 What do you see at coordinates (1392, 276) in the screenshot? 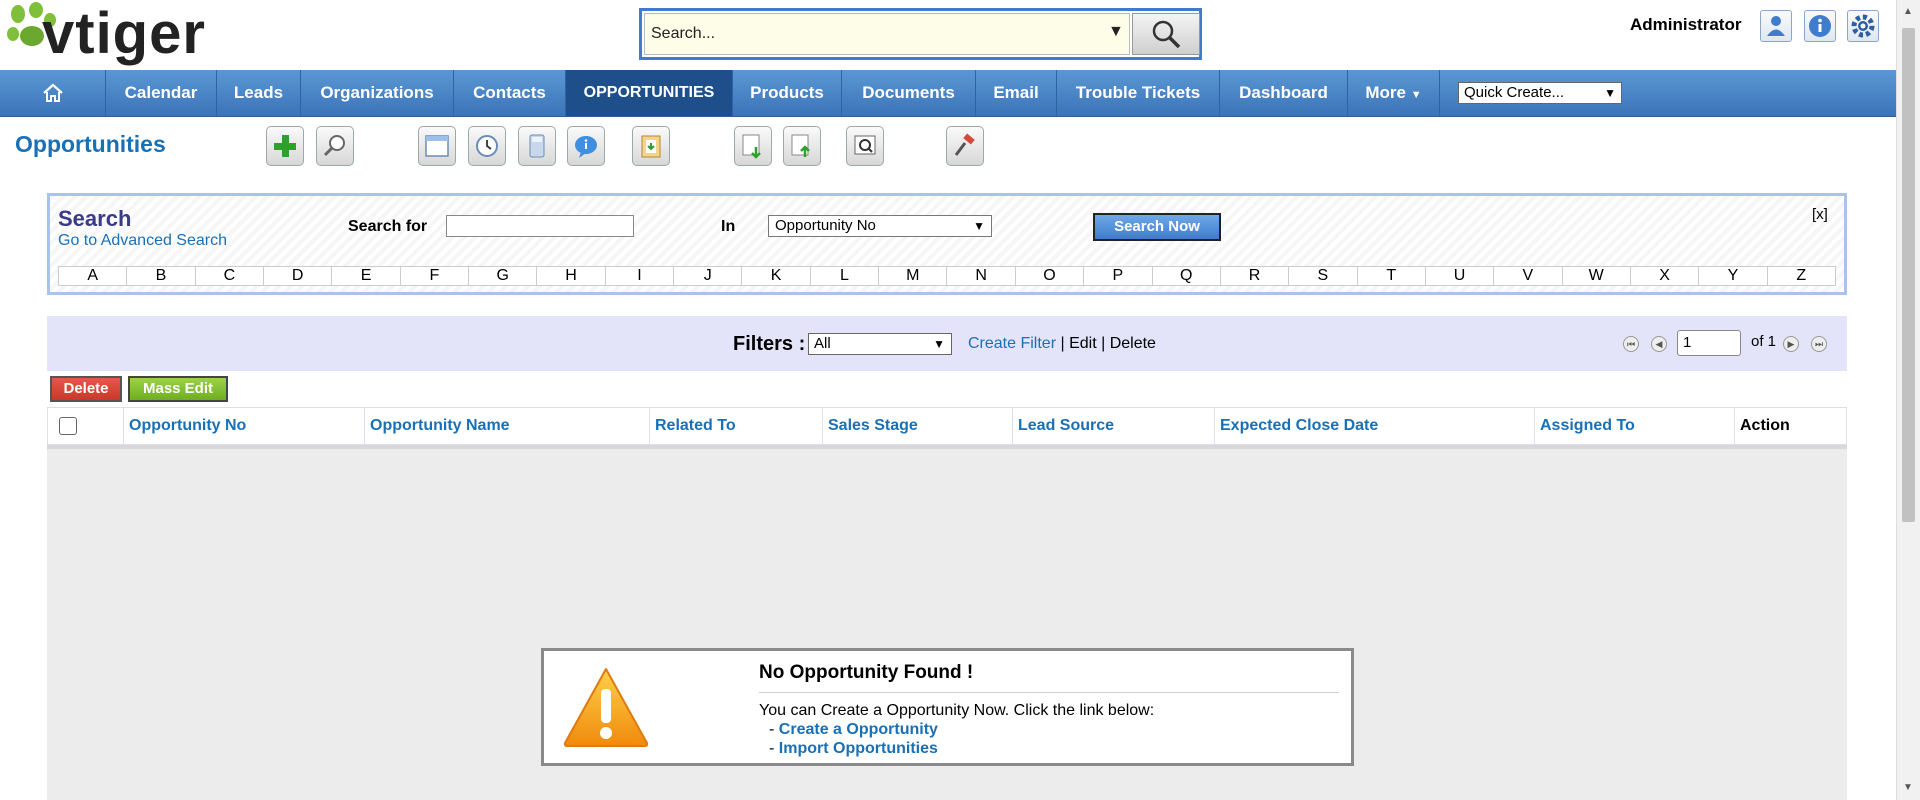
I see `alpha-letter: T` at bounding box center [1392, 276].